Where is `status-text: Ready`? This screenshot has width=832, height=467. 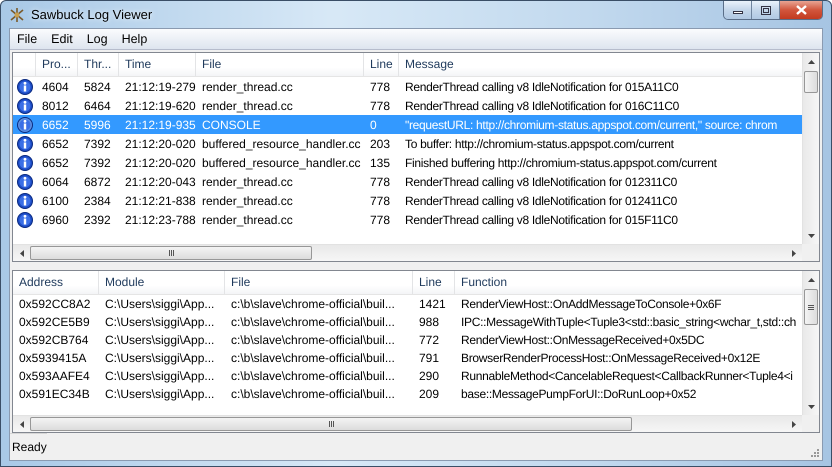 status-text: Ready is located at coordinates (28, 446).